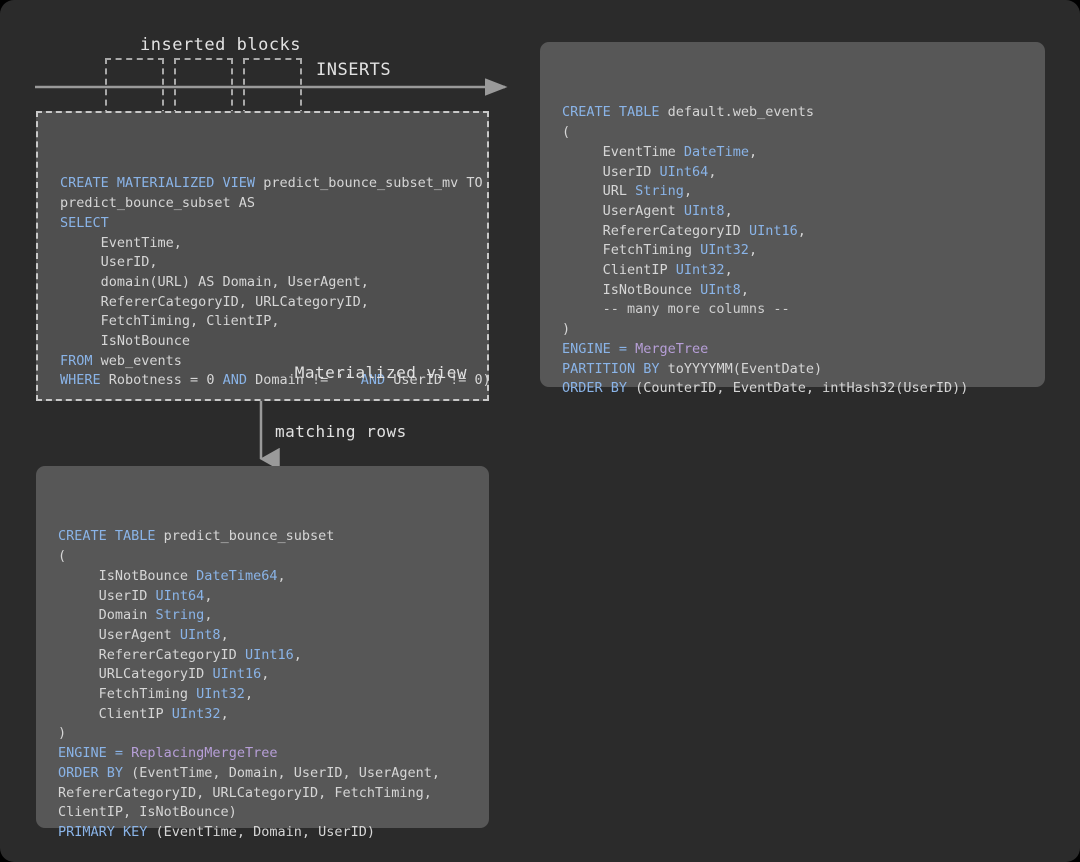 This screenshot has height=862, width=1080. What do you see at coordinates (214, 281) in the screenshot?
I see `code-line: domain(URL) AS Domain, UserAgent,` at bounding box center [214, 281].